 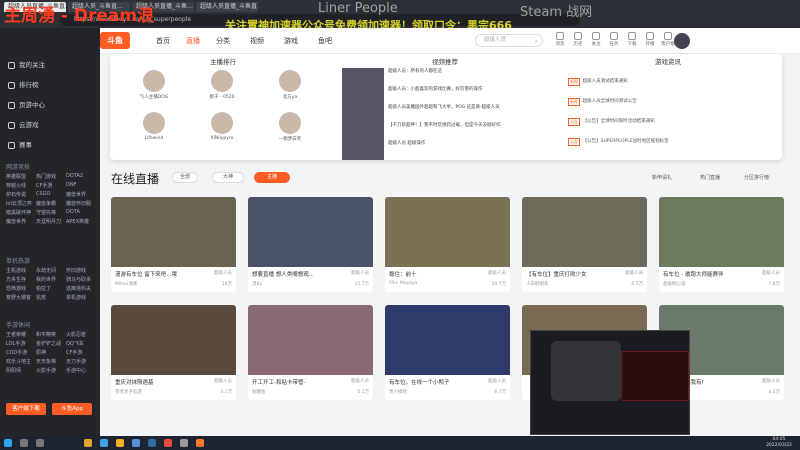 I want to click on download-icon: 下载, so click(x=632, y=39).